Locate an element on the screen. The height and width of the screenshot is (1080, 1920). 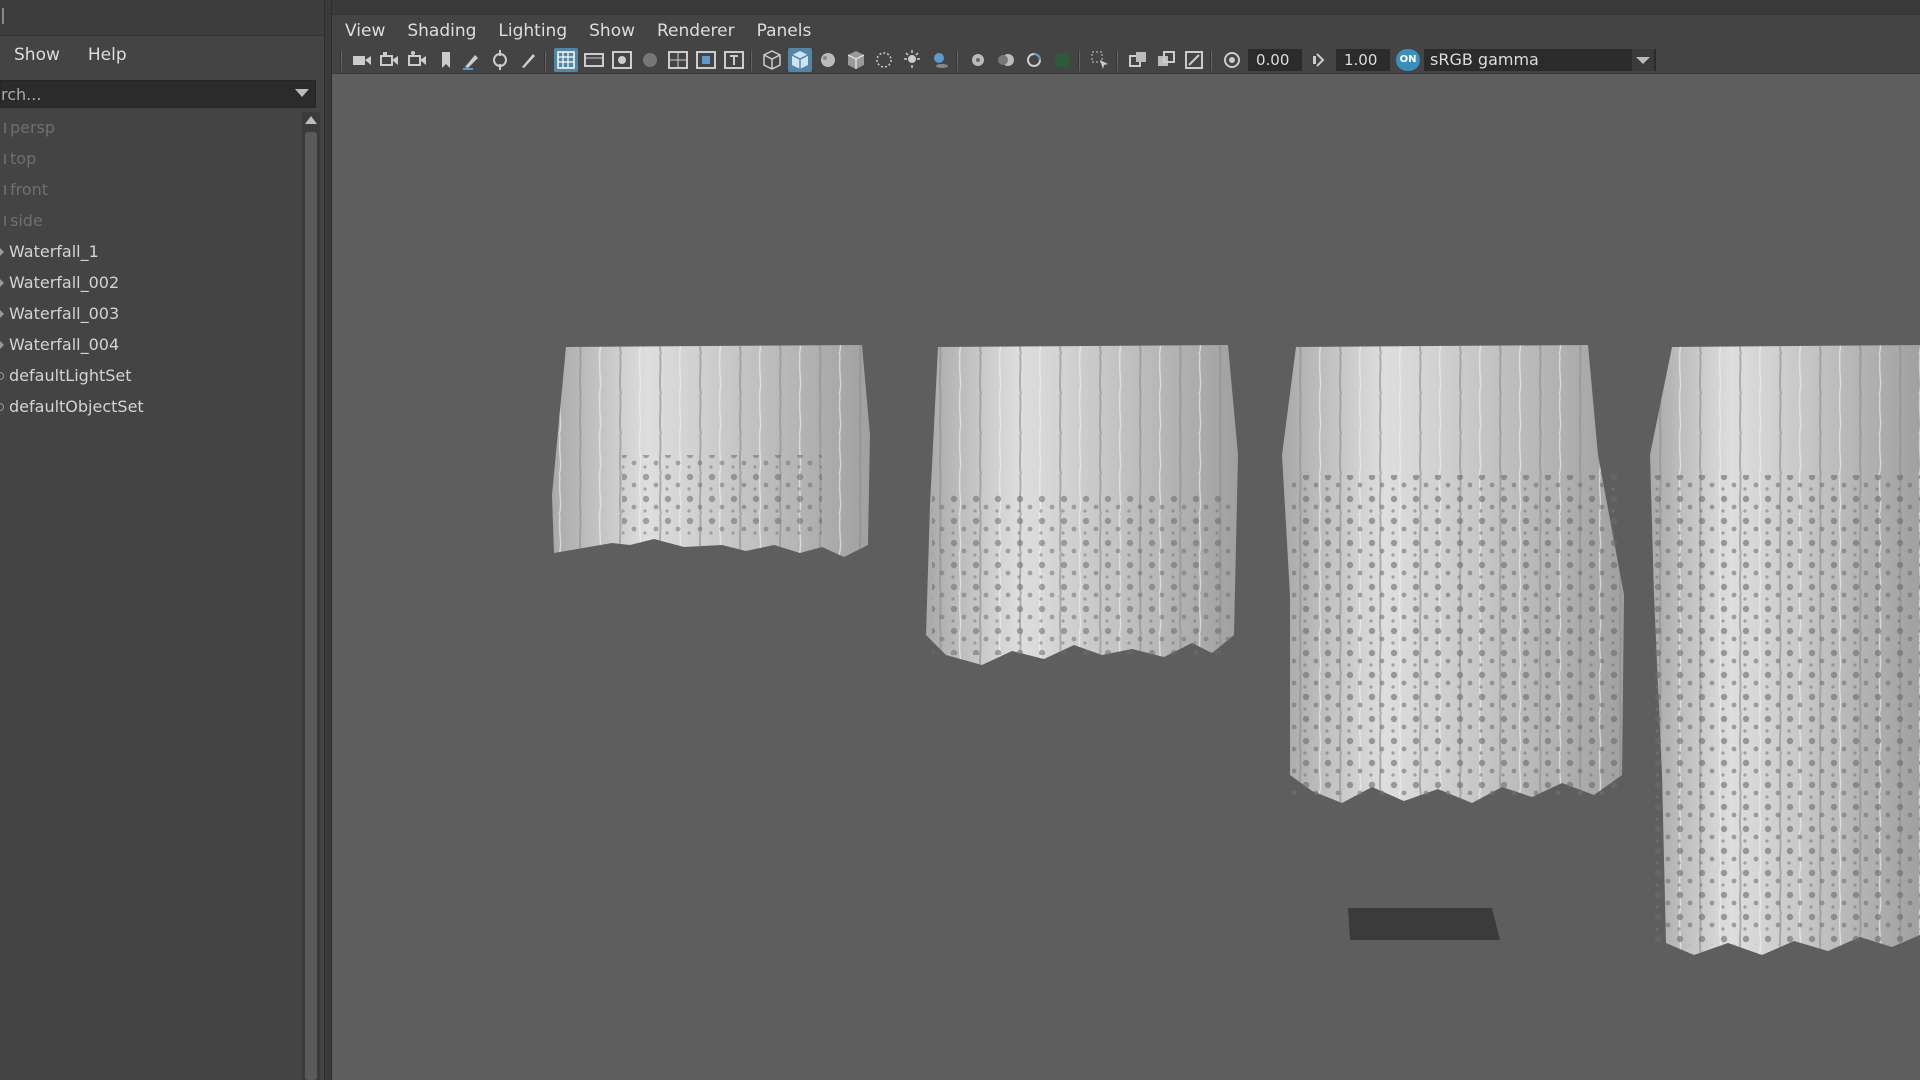
menu-lighting: Lighting is located at coordinates (532, 31).